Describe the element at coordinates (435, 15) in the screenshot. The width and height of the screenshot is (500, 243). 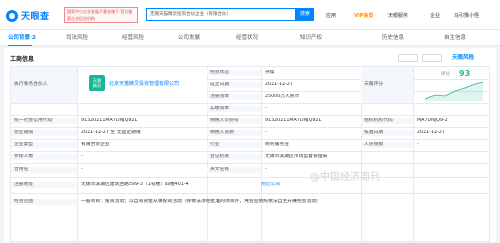
I see `nav-company: 企业` at that location.